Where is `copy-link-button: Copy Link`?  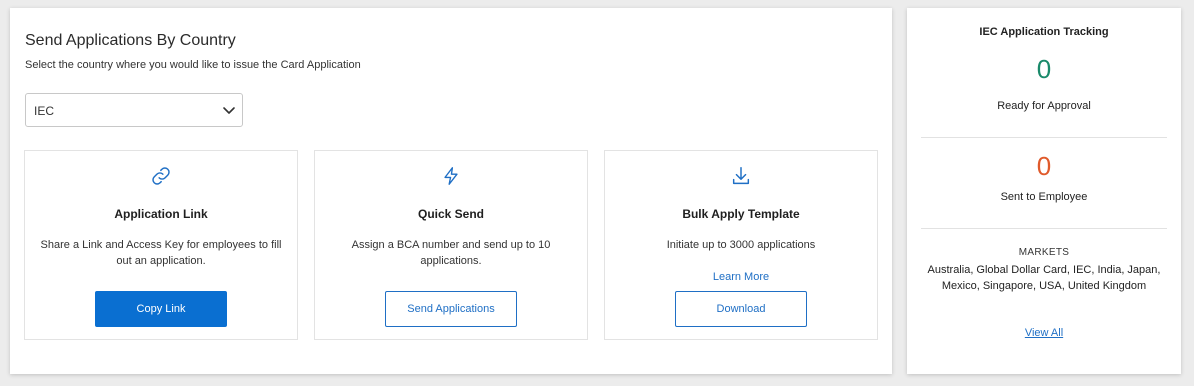 copy-link-button: Copy Link is located at coordinates (161, 309).